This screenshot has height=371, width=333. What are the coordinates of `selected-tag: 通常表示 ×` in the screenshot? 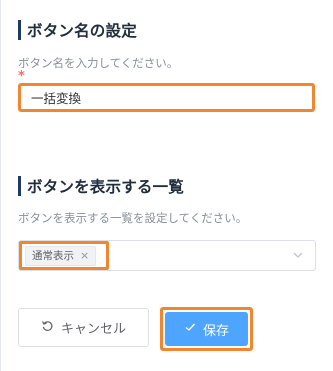 It's located at (61, 255).